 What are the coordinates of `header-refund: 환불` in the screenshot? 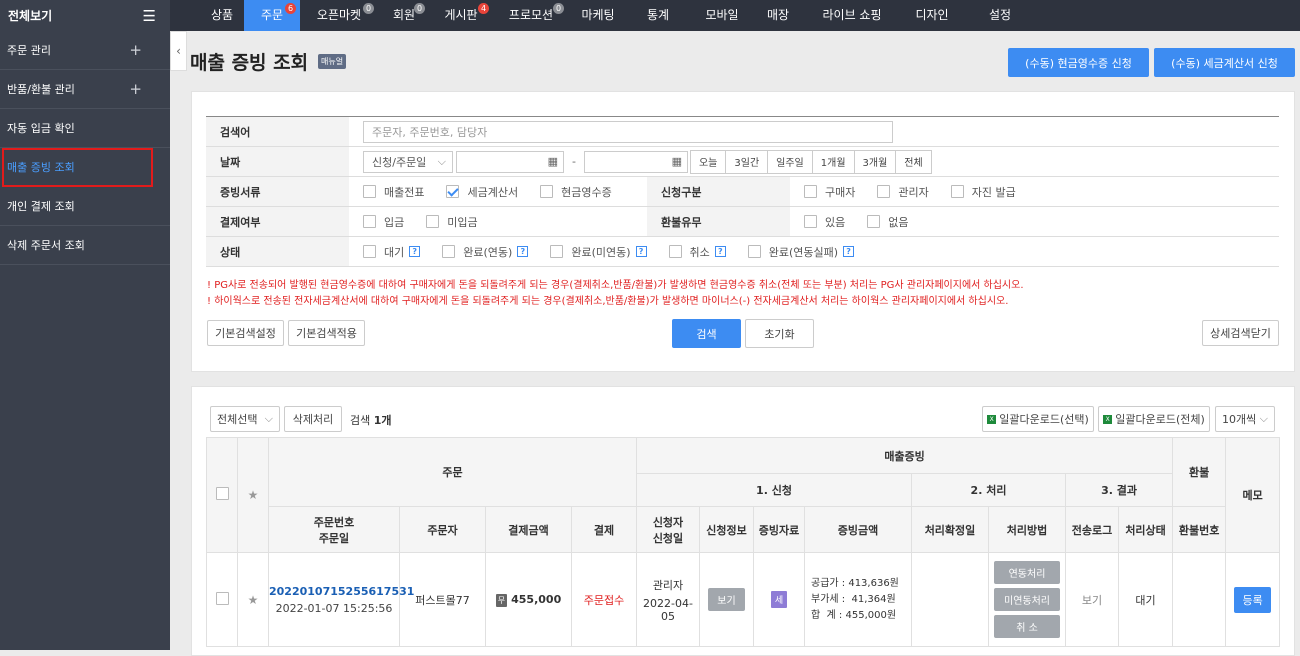 It's located at (1199, 472).